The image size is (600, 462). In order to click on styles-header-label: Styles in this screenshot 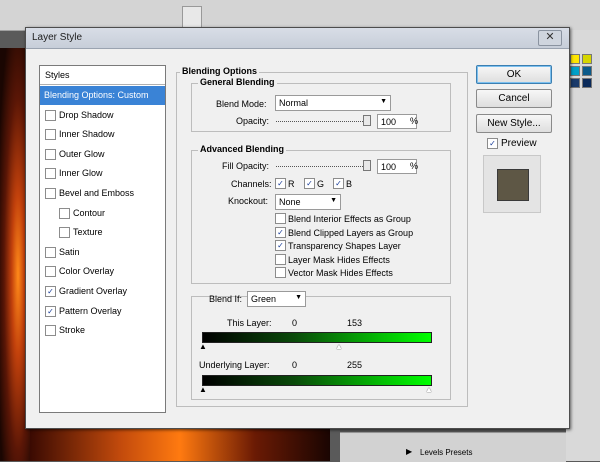, I will do `click(57, 75)`.